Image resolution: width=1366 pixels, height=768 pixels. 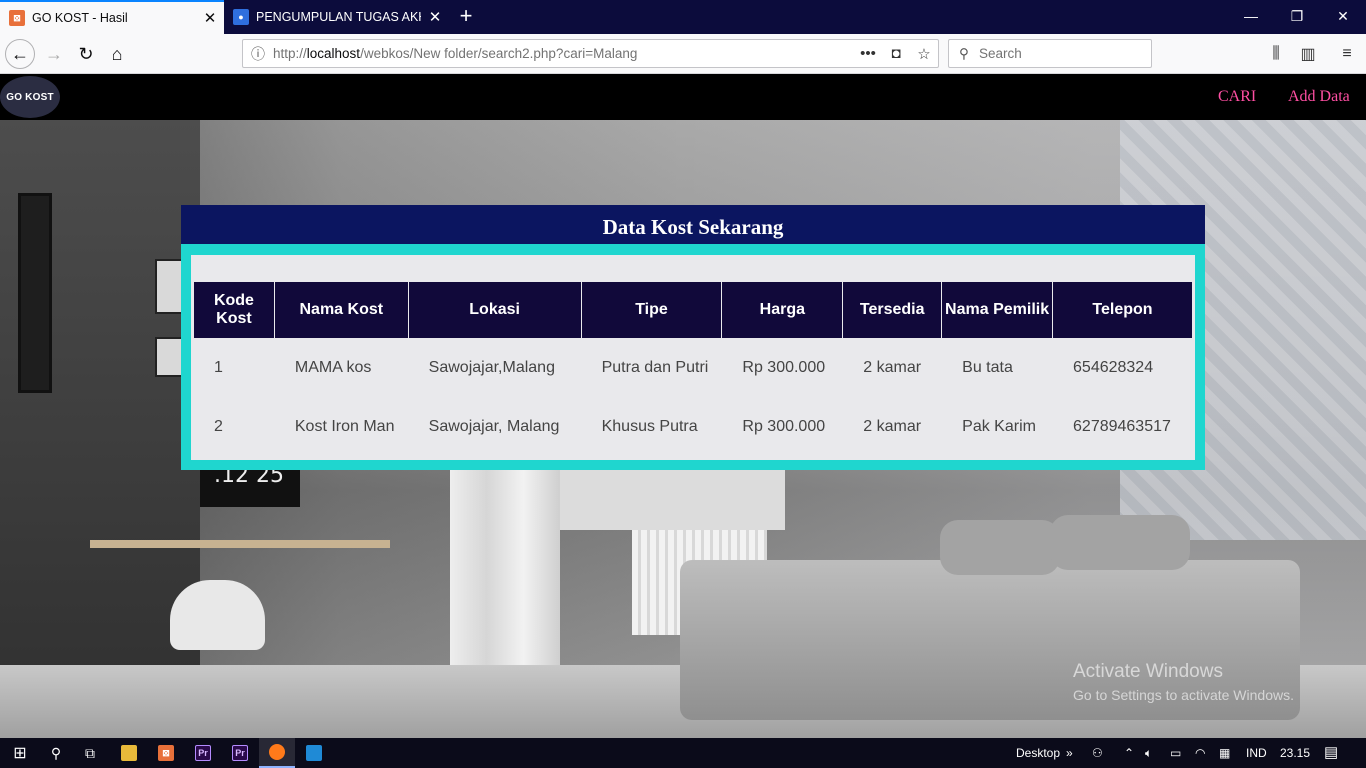 I want to click on header-lokasi: Lokasi, so click(x=494, y=310).